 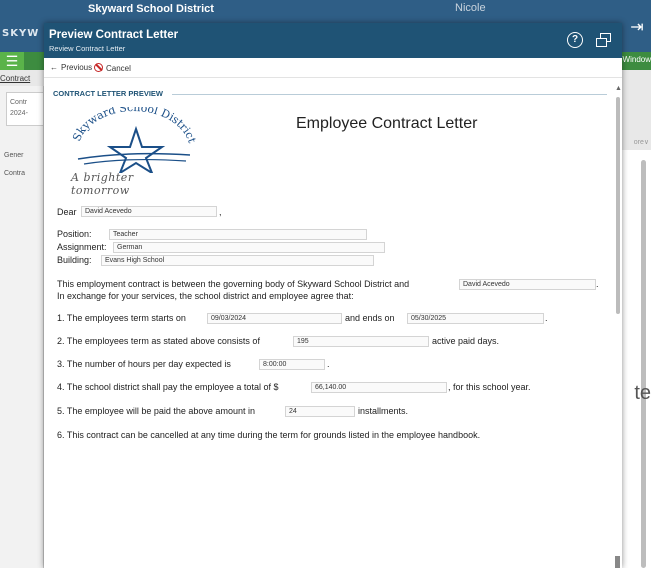 I want to click on chevron-down-icon: ∨, so click(x=646, y=142).